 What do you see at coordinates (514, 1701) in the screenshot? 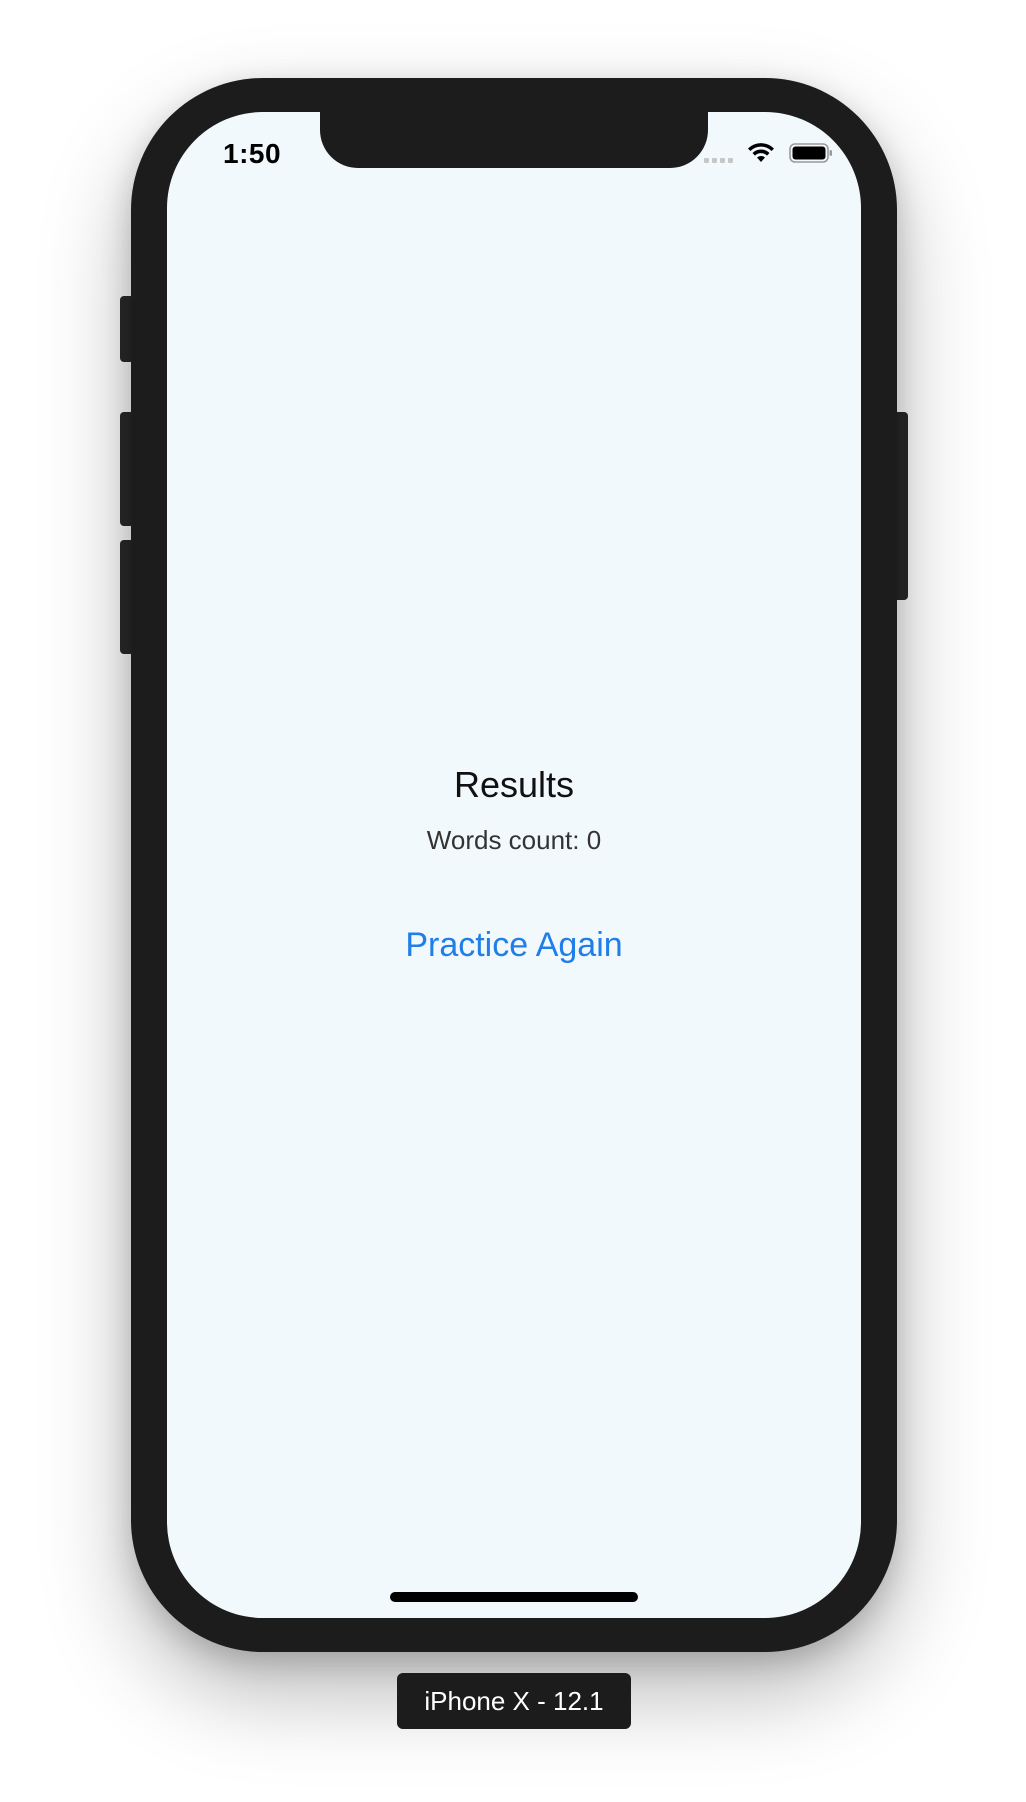
I see `device-label: iPhone X - 12.1` at bounding box center [514, 1701].